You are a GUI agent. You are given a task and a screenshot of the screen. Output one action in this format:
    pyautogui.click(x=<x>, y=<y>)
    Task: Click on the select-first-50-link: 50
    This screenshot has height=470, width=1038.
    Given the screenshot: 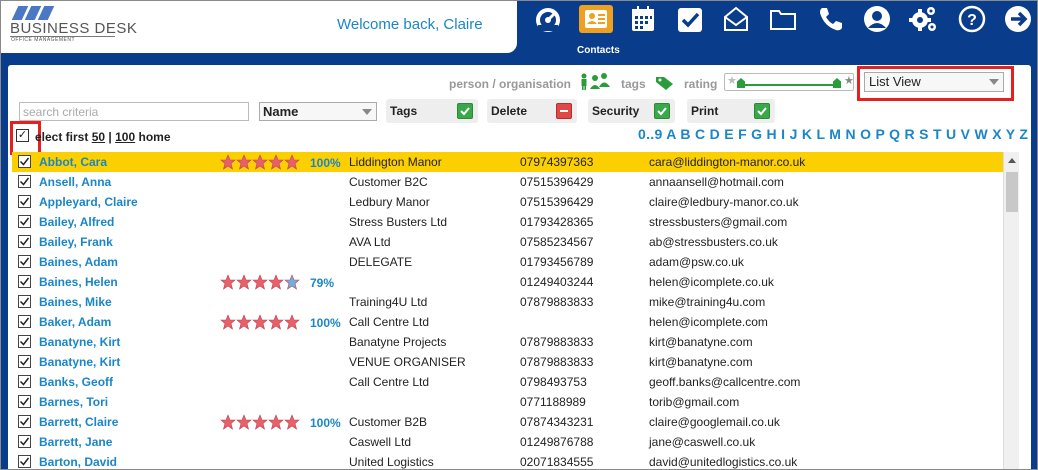 What is the action you would take?
    pyautogui.click(x=98, y=137)
    